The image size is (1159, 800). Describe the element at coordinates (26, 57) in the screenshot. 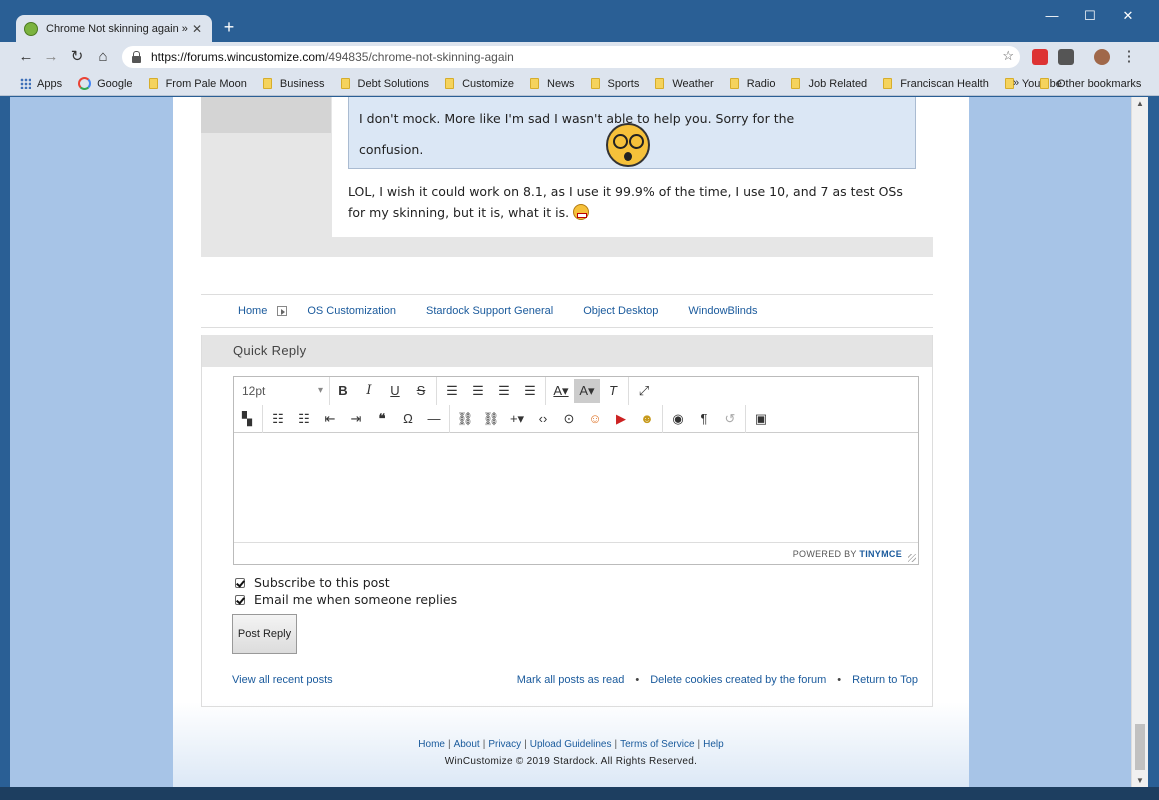

I see `back-arrow-icon: ←` at that location.